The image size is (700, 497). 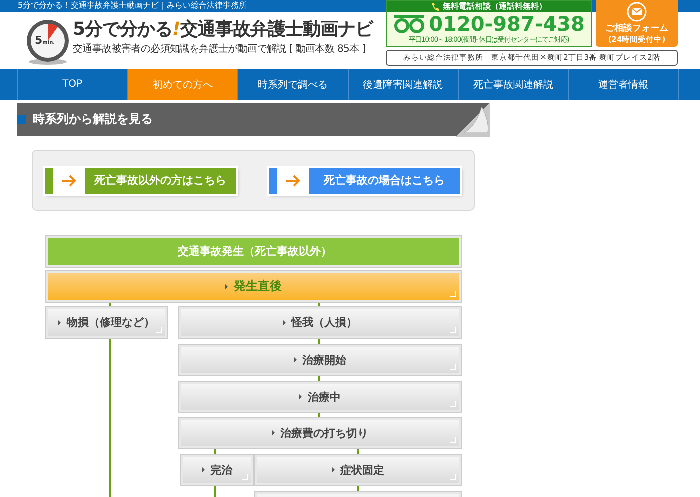 I want to click on choice-button: 死亡事故以外の方はこちら, so click(x=140, y=181).